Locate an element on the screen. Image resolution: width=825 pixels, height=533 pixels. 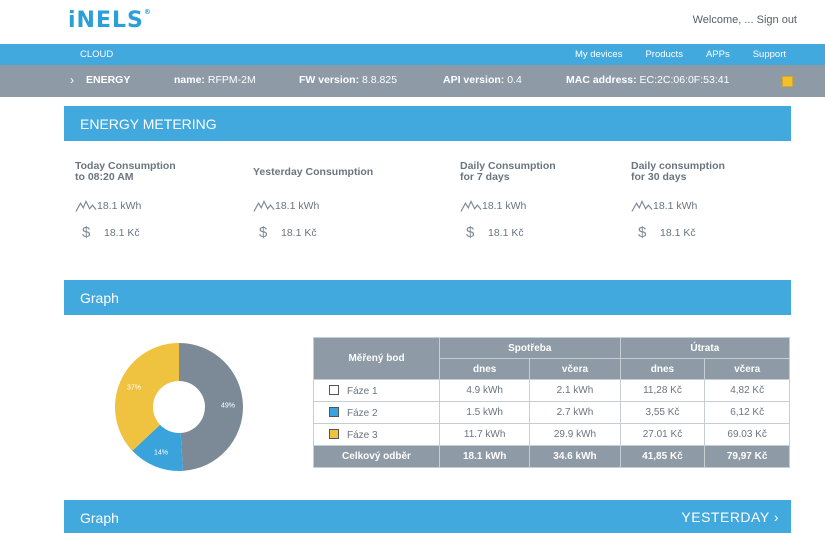
status-indicator is located at coordinates (787, 81).